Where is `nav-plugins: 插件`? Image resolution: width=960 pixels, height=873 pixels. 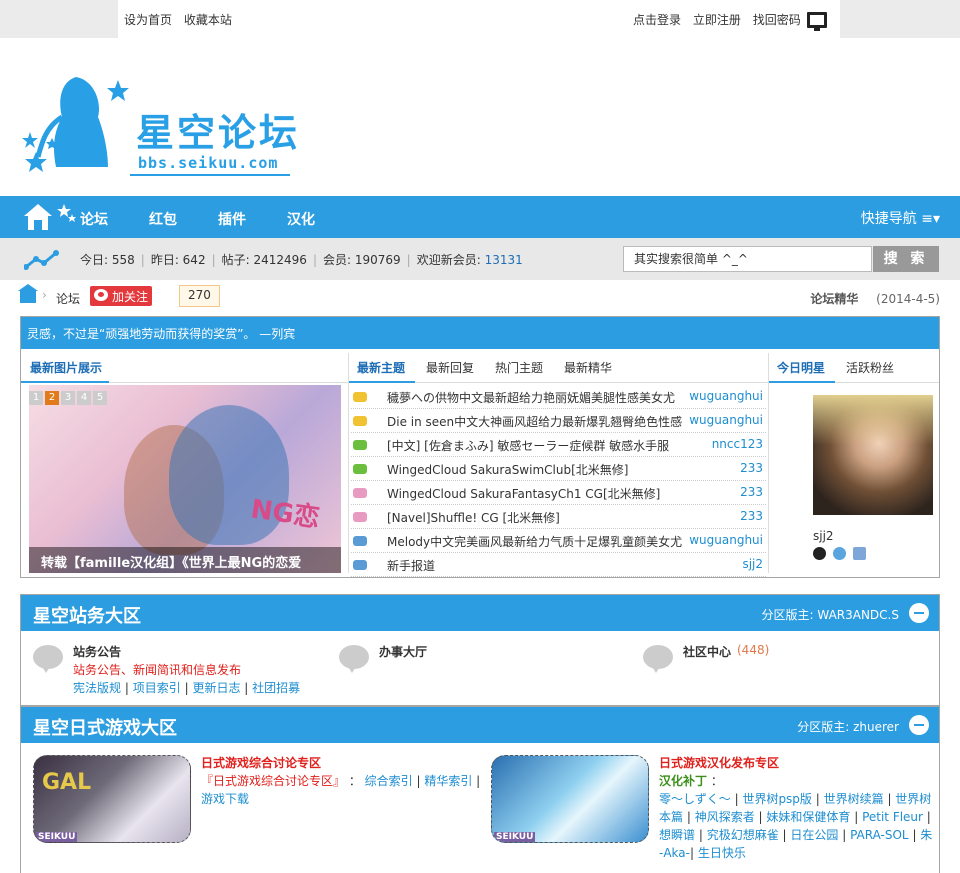
nav-plugins: 插件 is located at coordinates (232, 219).